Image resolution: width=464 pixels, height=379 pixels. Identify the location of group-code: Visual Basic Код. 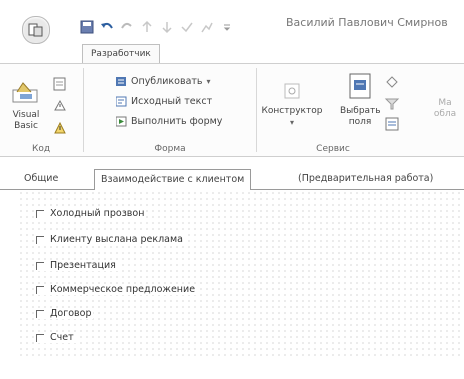
(41, 110).